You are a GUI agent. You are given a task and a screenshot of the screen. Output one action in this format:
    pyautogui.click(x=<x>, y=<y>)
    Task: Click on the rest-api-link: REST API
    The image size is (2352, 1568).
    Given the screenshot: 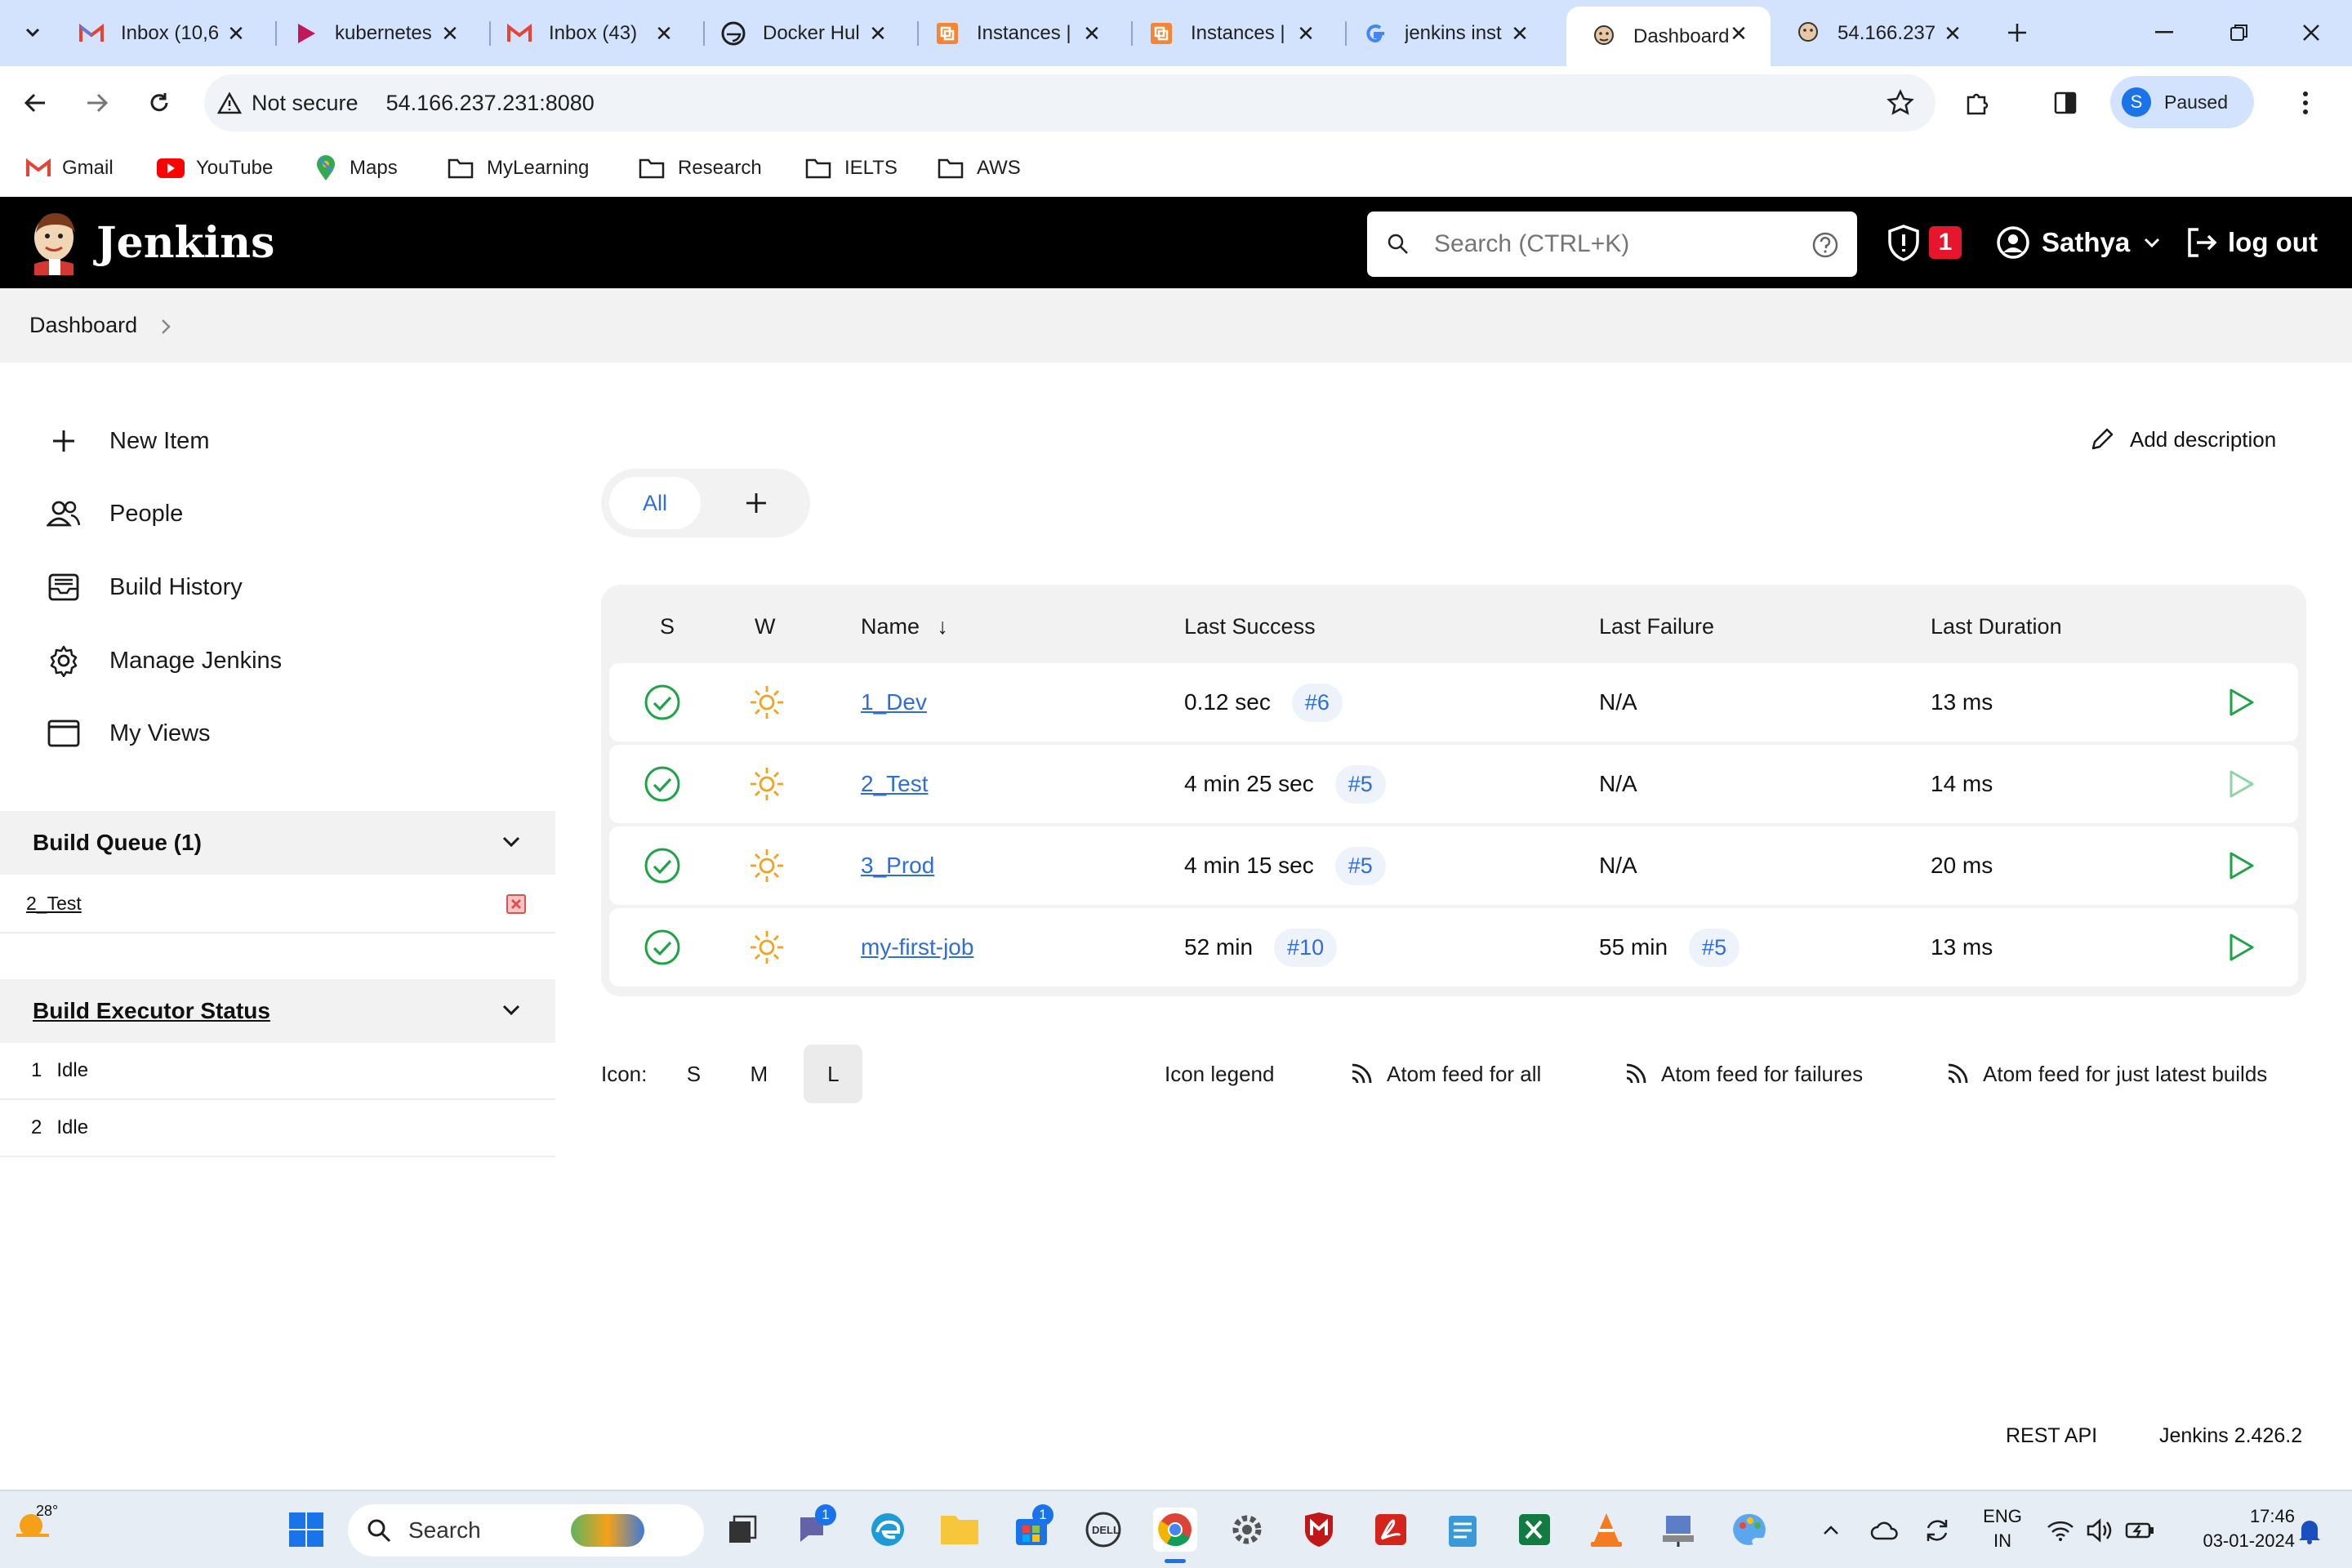 What is the action you would take?
    pyautogui.click(x=2051, y=1436)
    